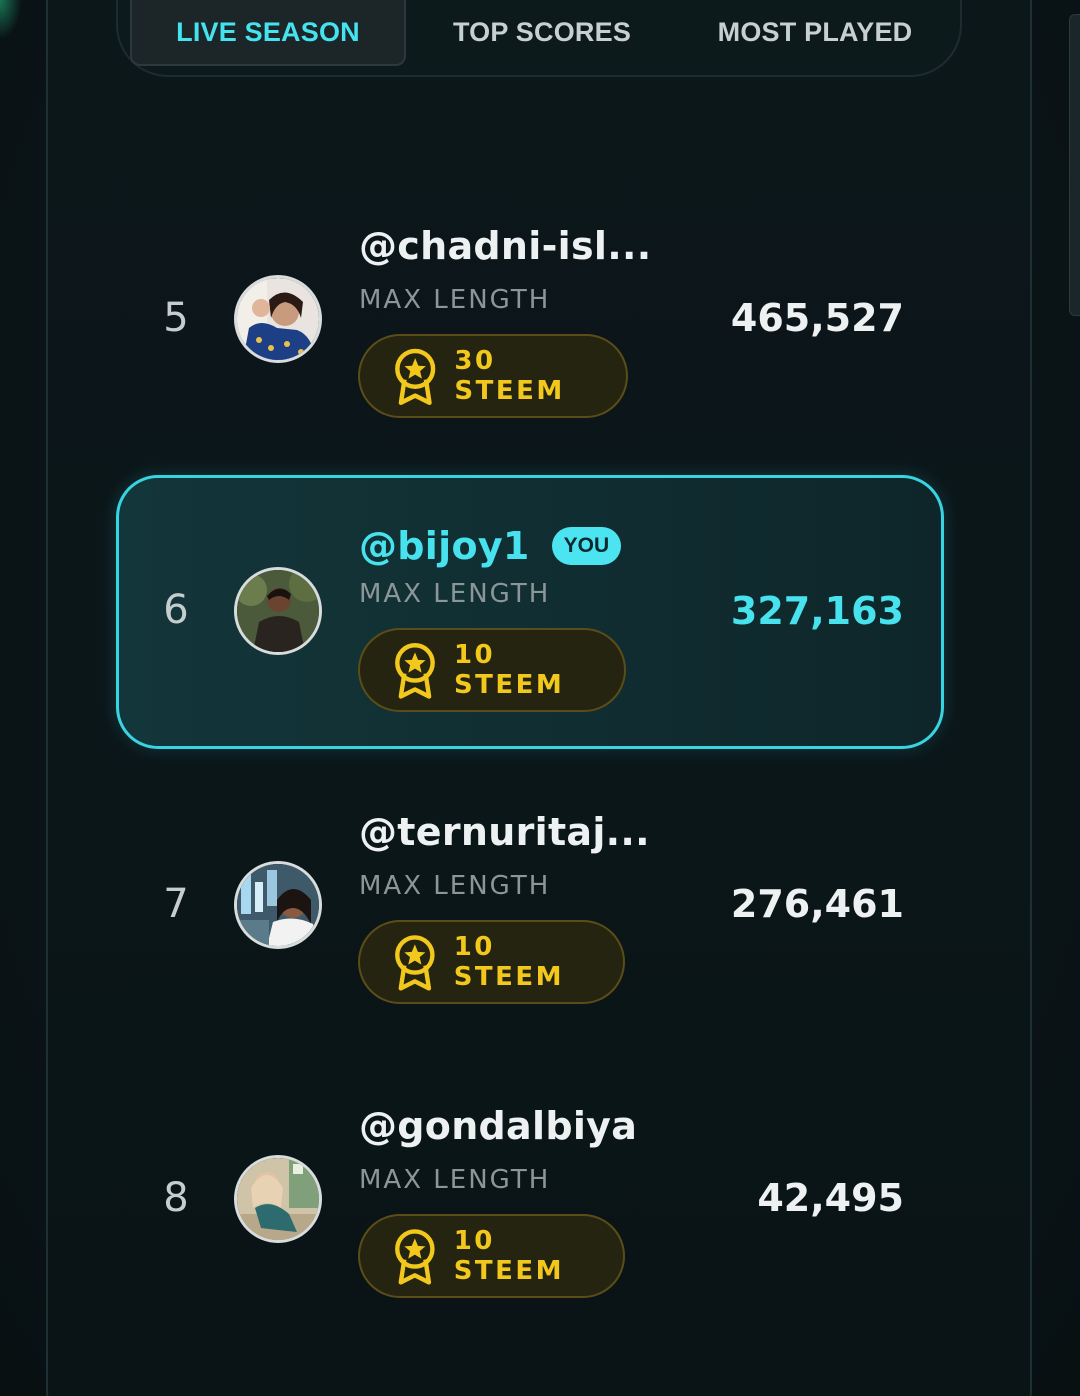  I want to click on tab-most-played: MOST PLAYED, so click(815, 32).